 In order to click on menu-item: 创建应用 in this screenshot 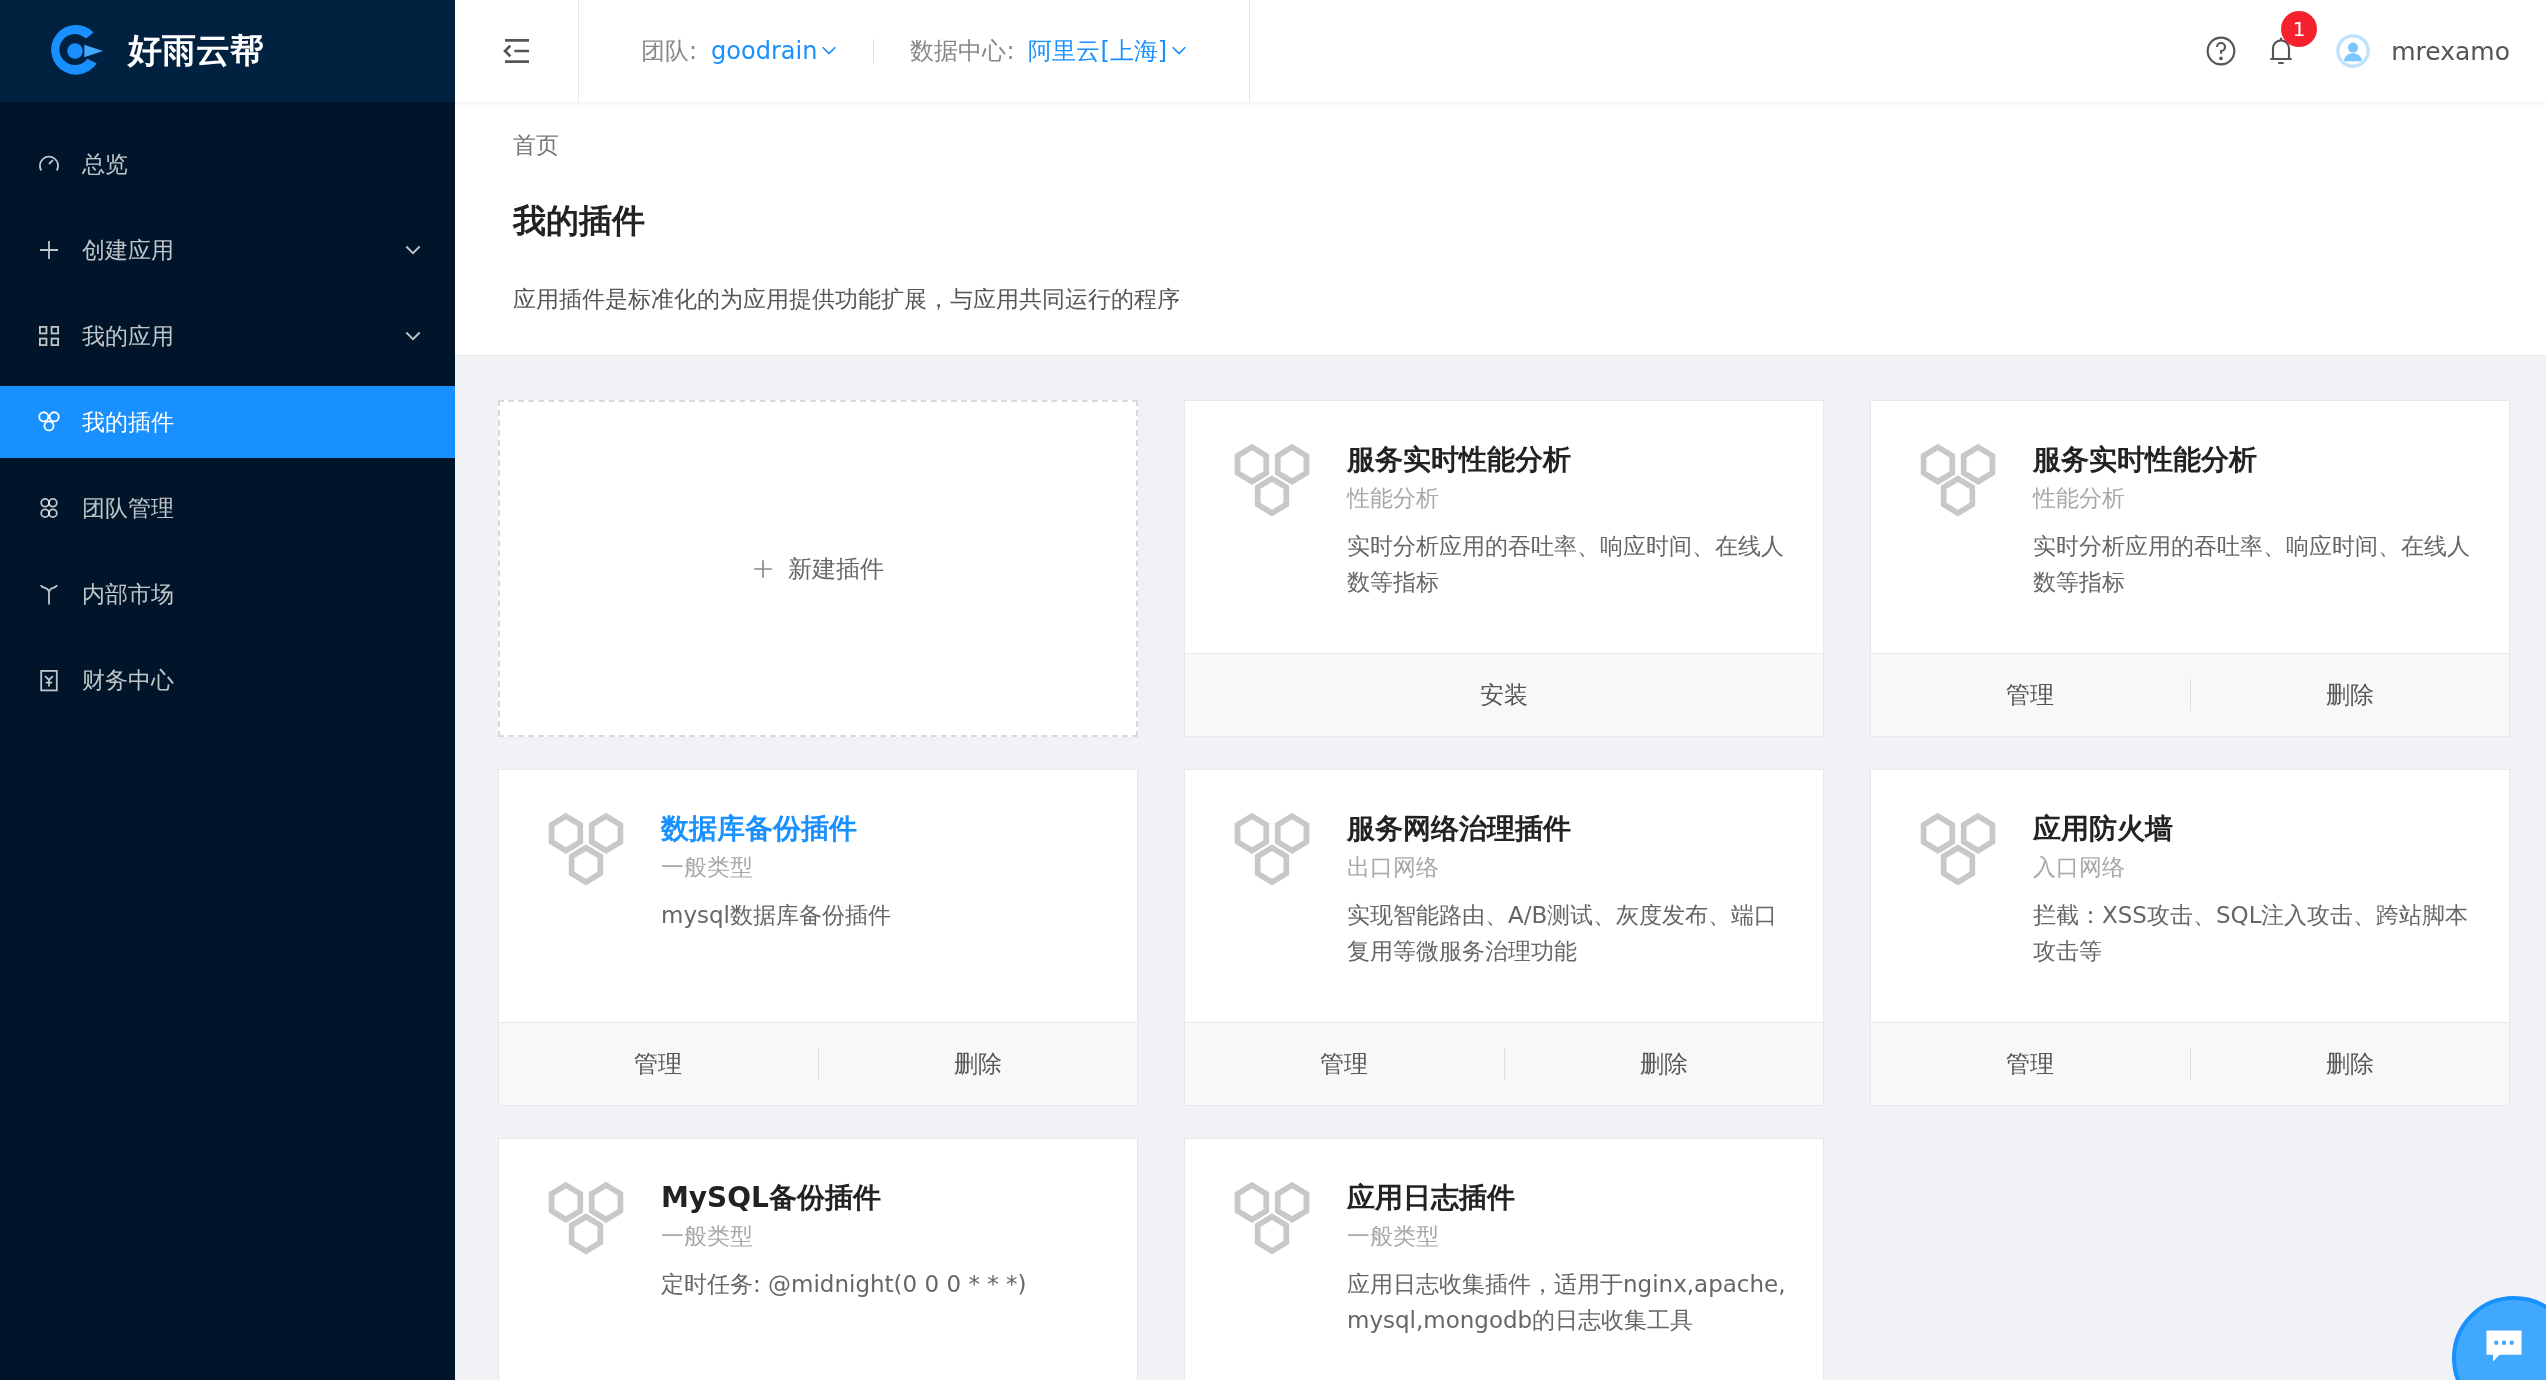, I will do `click(227, 250)`.